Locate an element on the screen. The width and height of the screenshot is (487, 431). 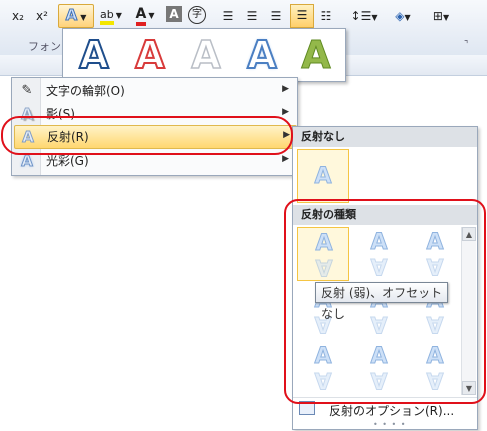
reflection-preview-letter: A is located at coordinates (323, 177).